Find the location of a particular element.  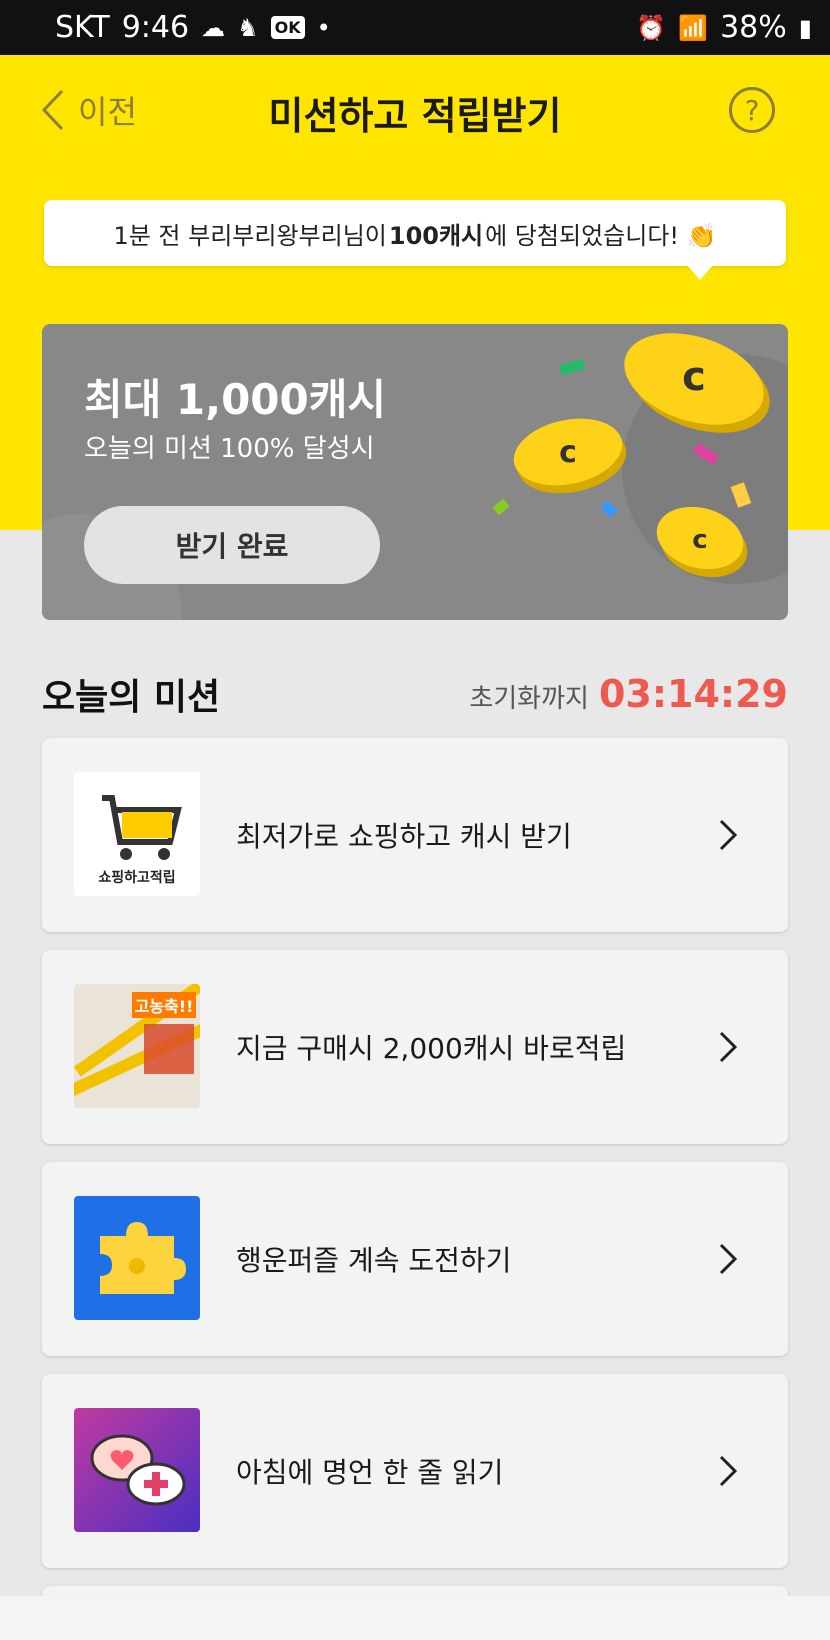

quote-thumbnail is located at coordinates (137, 1470).